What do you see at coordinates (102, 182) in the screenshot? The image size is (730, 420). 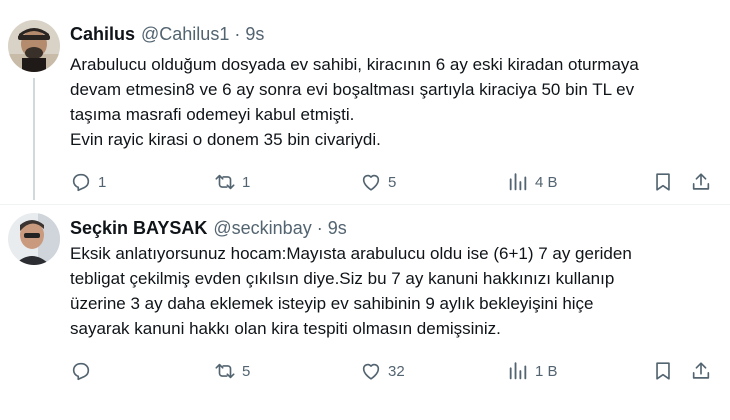 I see `reply-count: 1` at bounding box center [102, 182].